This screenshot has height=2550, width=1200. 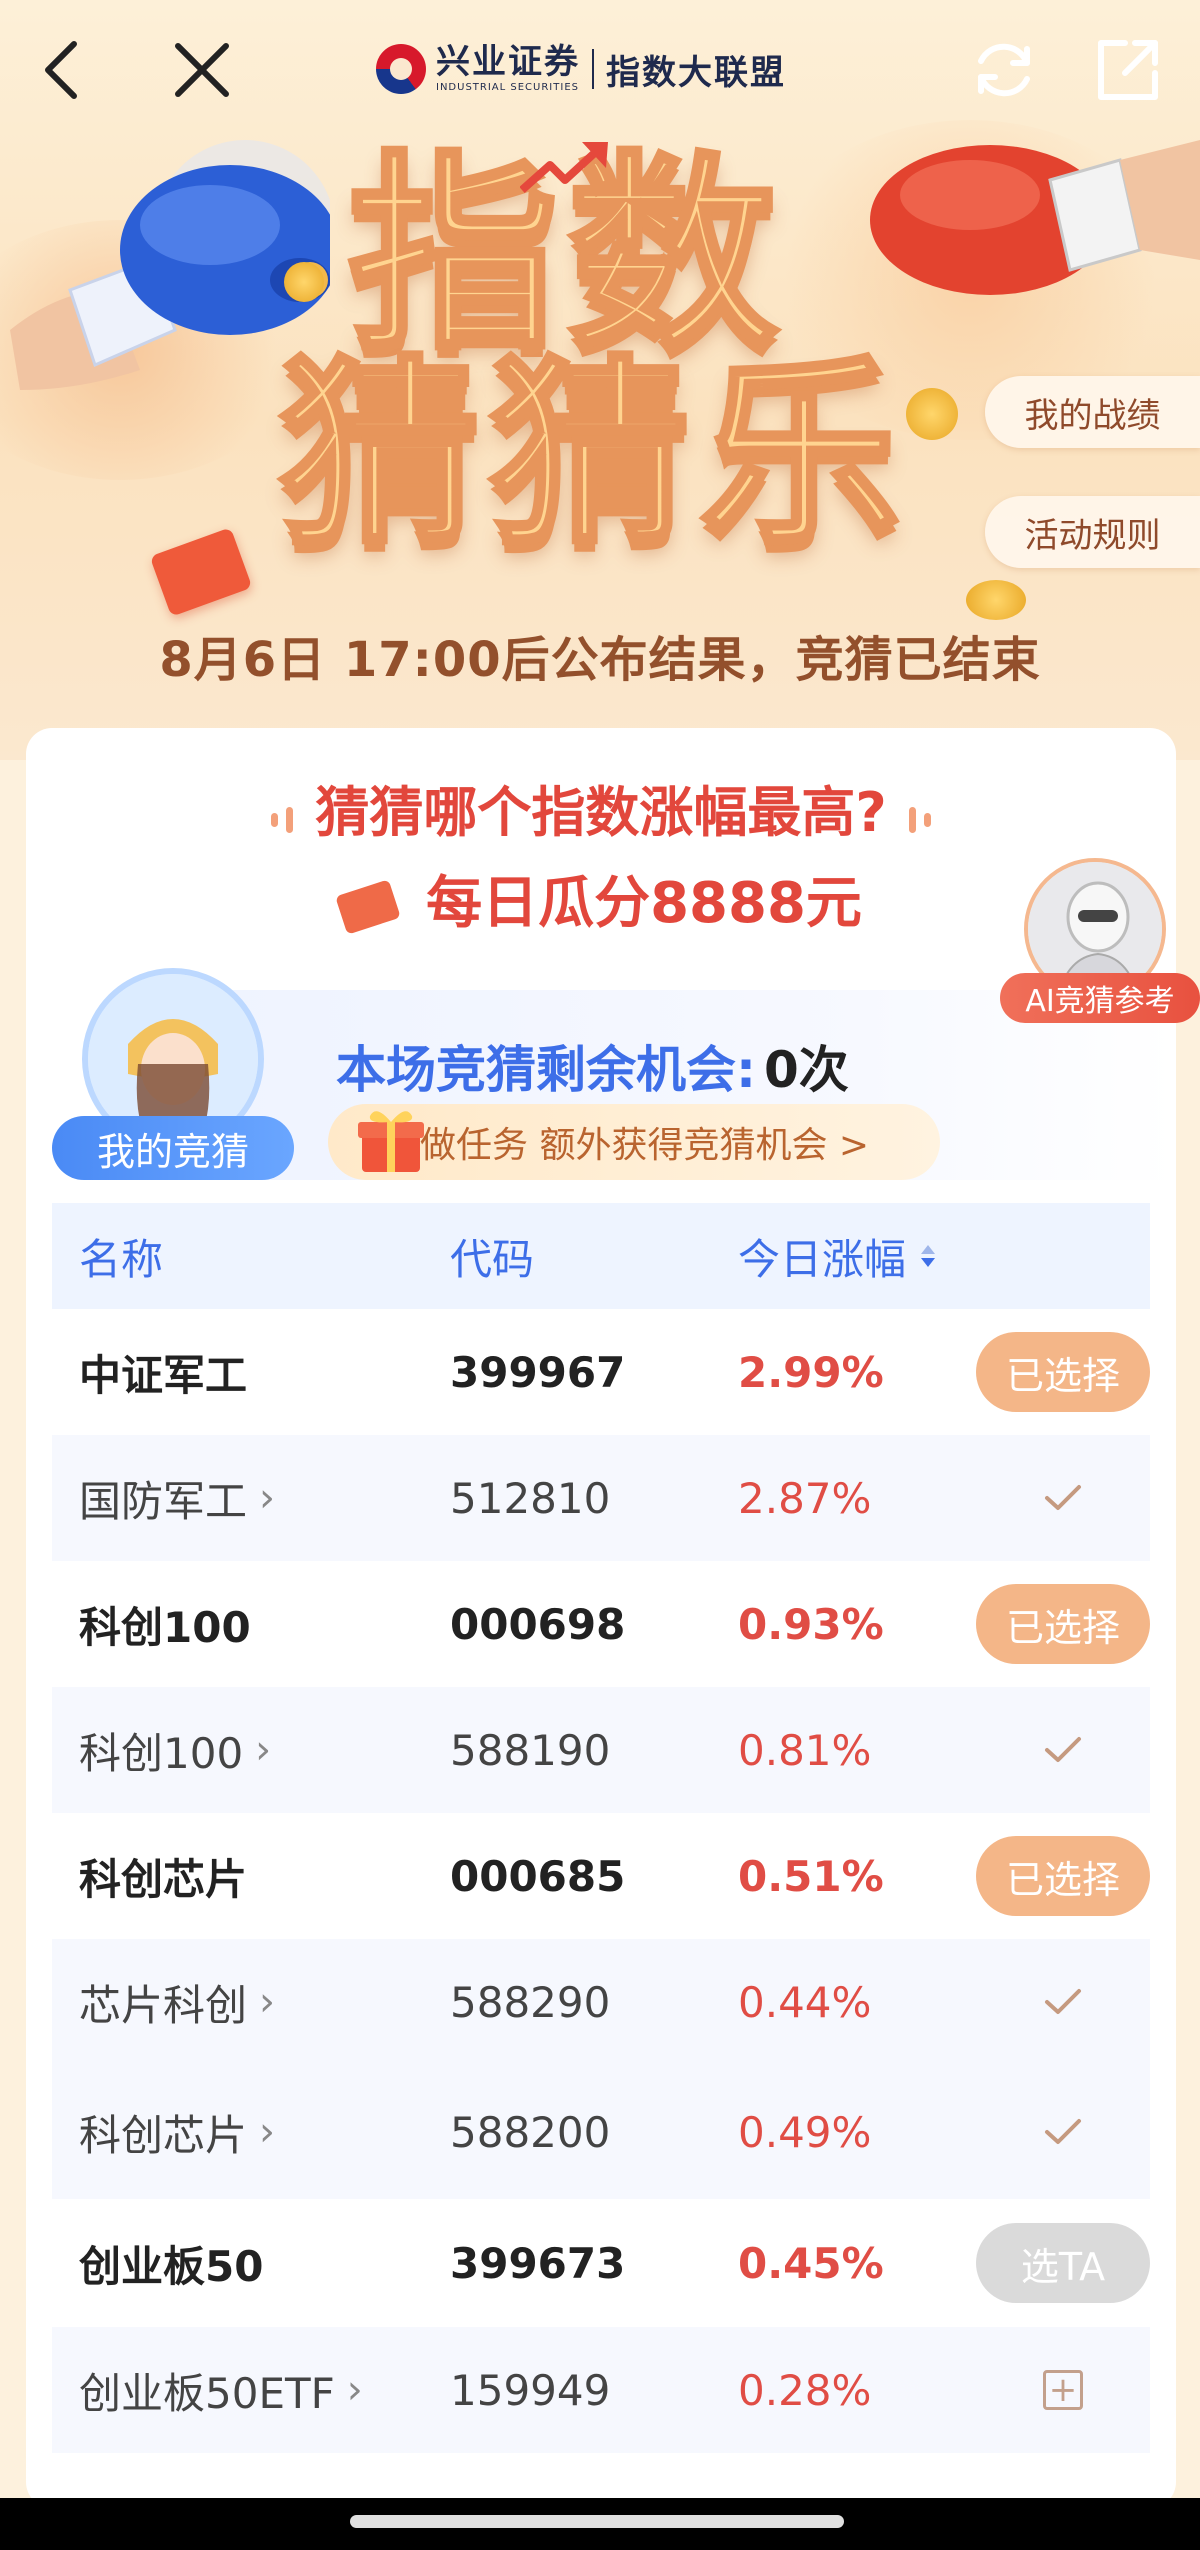 I want to click on refresh-icon, so click(x=1004, y=70).